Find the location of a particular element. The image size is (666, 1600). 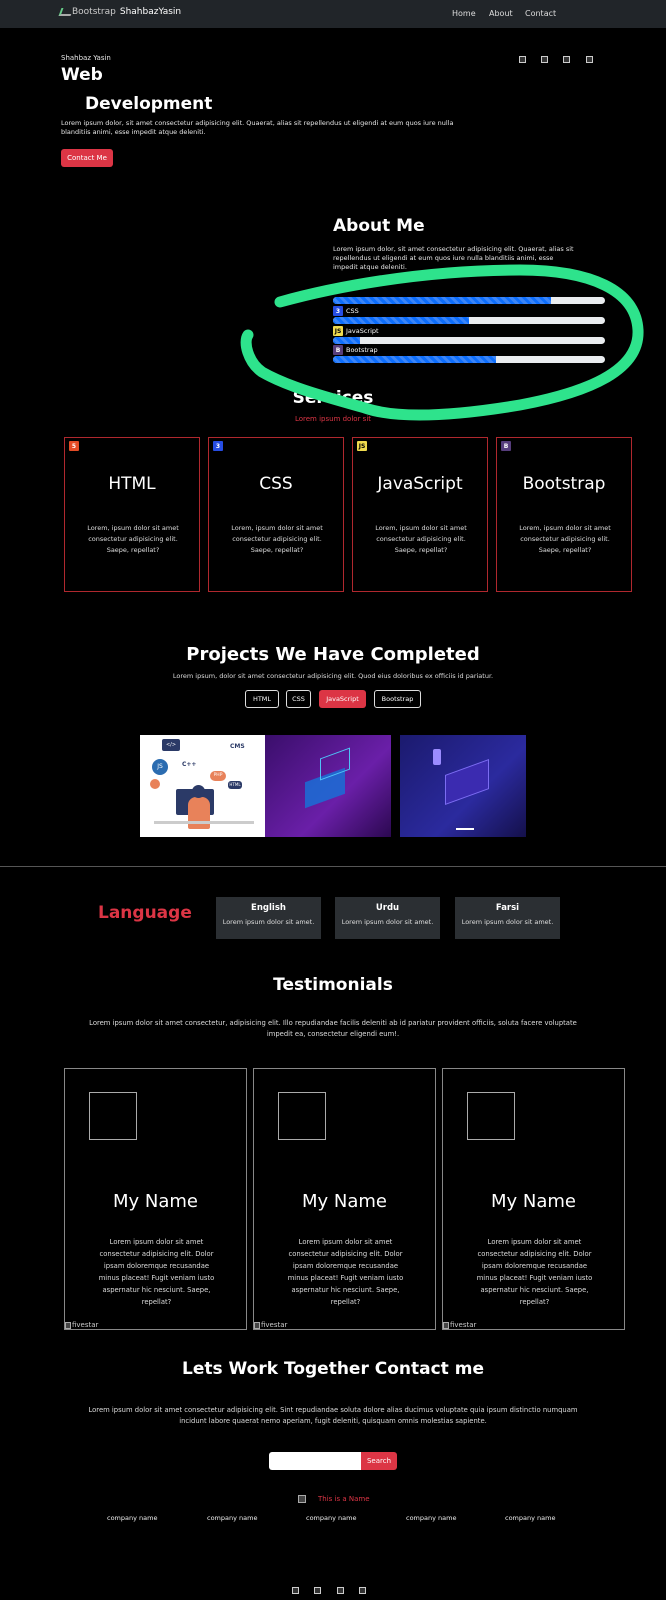

footer-company-4: company name is located at coordinates (431, 1518).